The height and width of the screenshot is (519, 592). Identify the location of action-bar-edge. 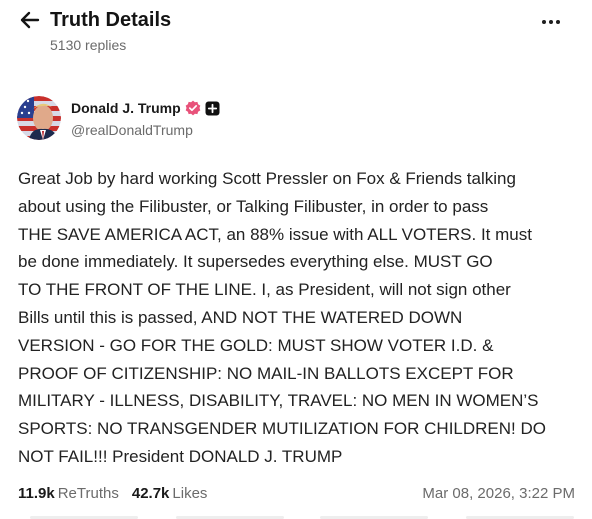
(296, 517).